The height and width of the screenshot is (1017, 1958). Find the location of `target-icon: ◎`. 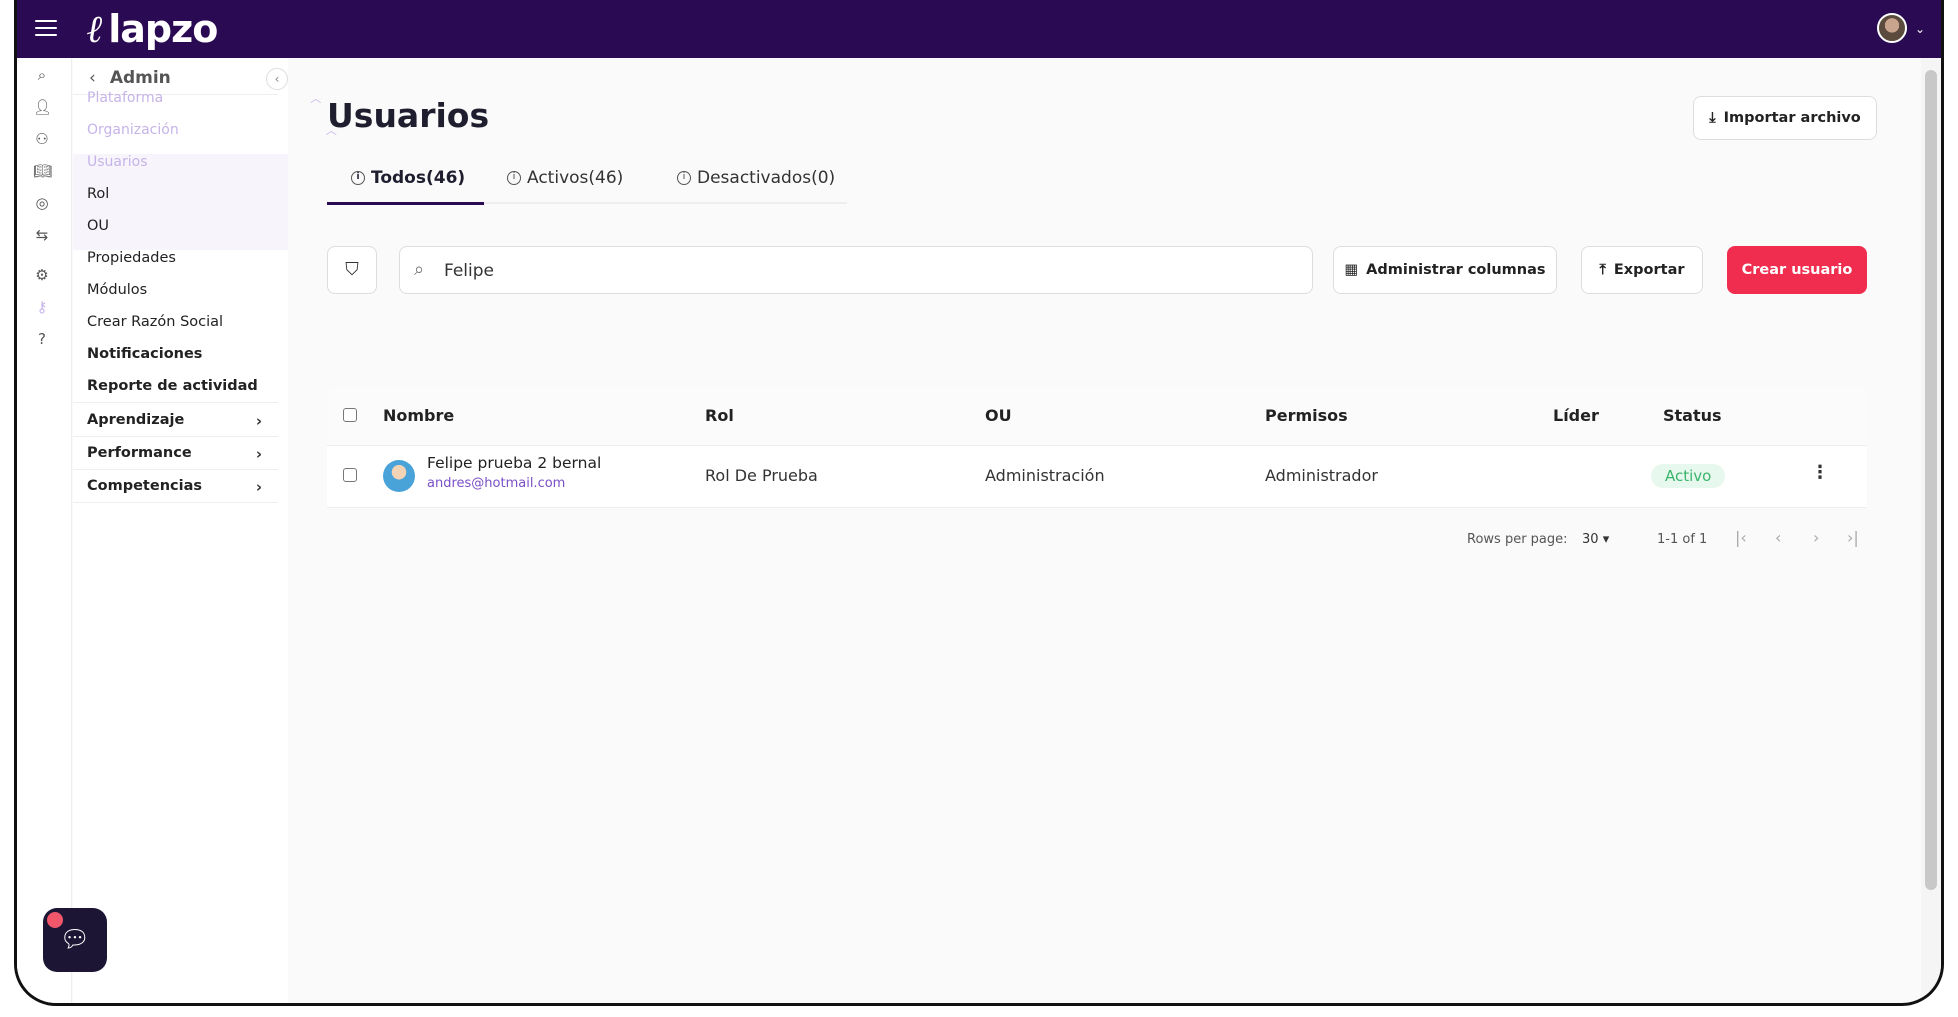

target-icon: ◎ is located at coordinates (42, 203).